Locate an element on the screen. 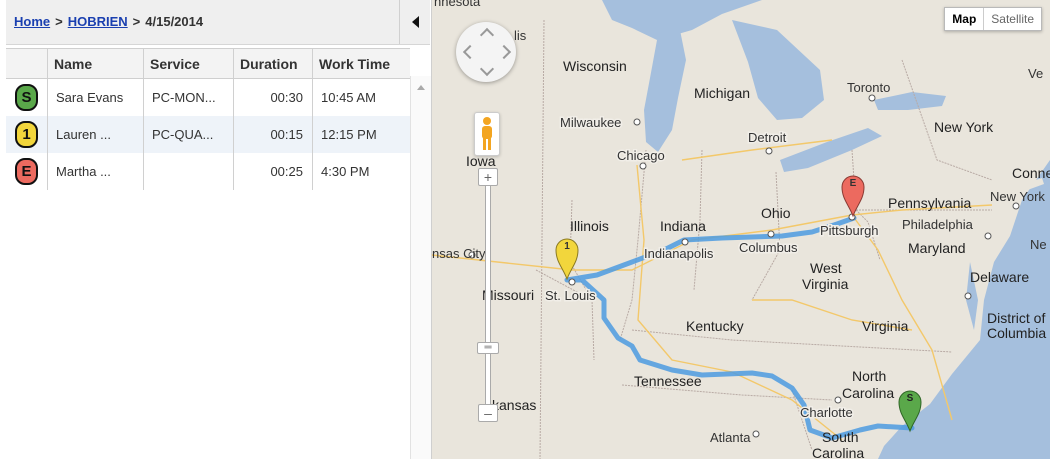 The width and height of the screenshot is (1050, 459). collapse-panel-button is located at coordinates (414, 22).